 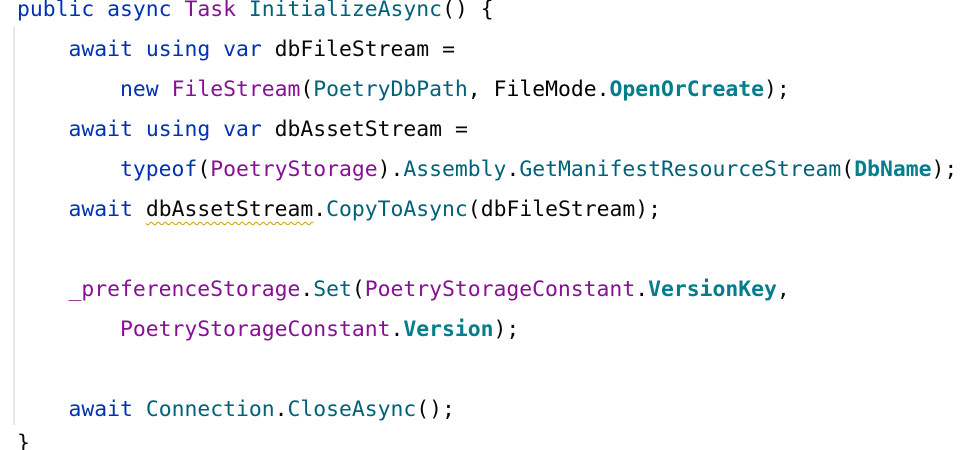 What do you see at coordinates (14, 226) in the screenshot?
I see `indent-guide` at bounding box center [14, 226].